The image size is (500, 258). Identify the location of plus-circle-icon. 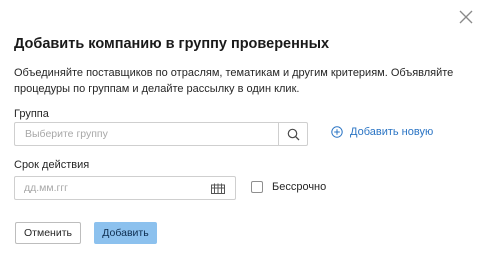
(337, 132).